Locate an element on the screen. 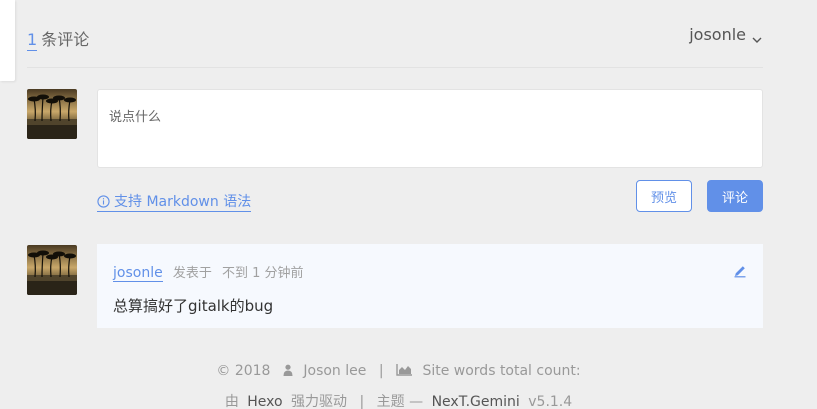 The height and width of the screenshot is (409, 817). comment-count-label: 条评论 is located at coordinates (65, 39).